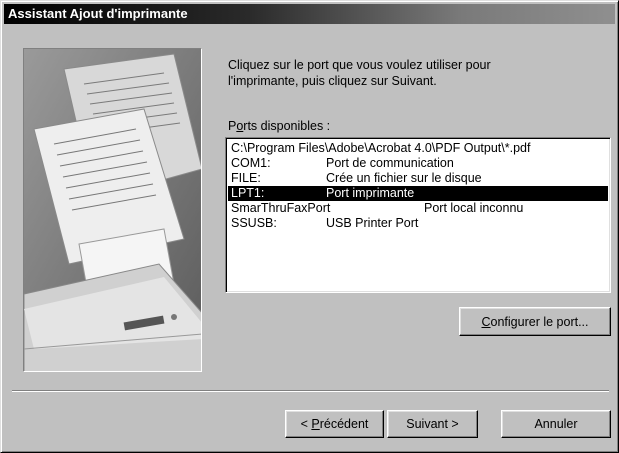  I want to click on port-row: FILE: Crée un fichier sur le disque, so click(418, 178).